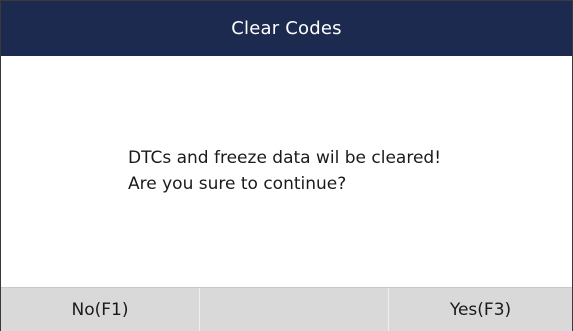 Image resolution: width=573 pixels, height=331 pixels. I want to click on no-button: No(F1), so click(100, 309).